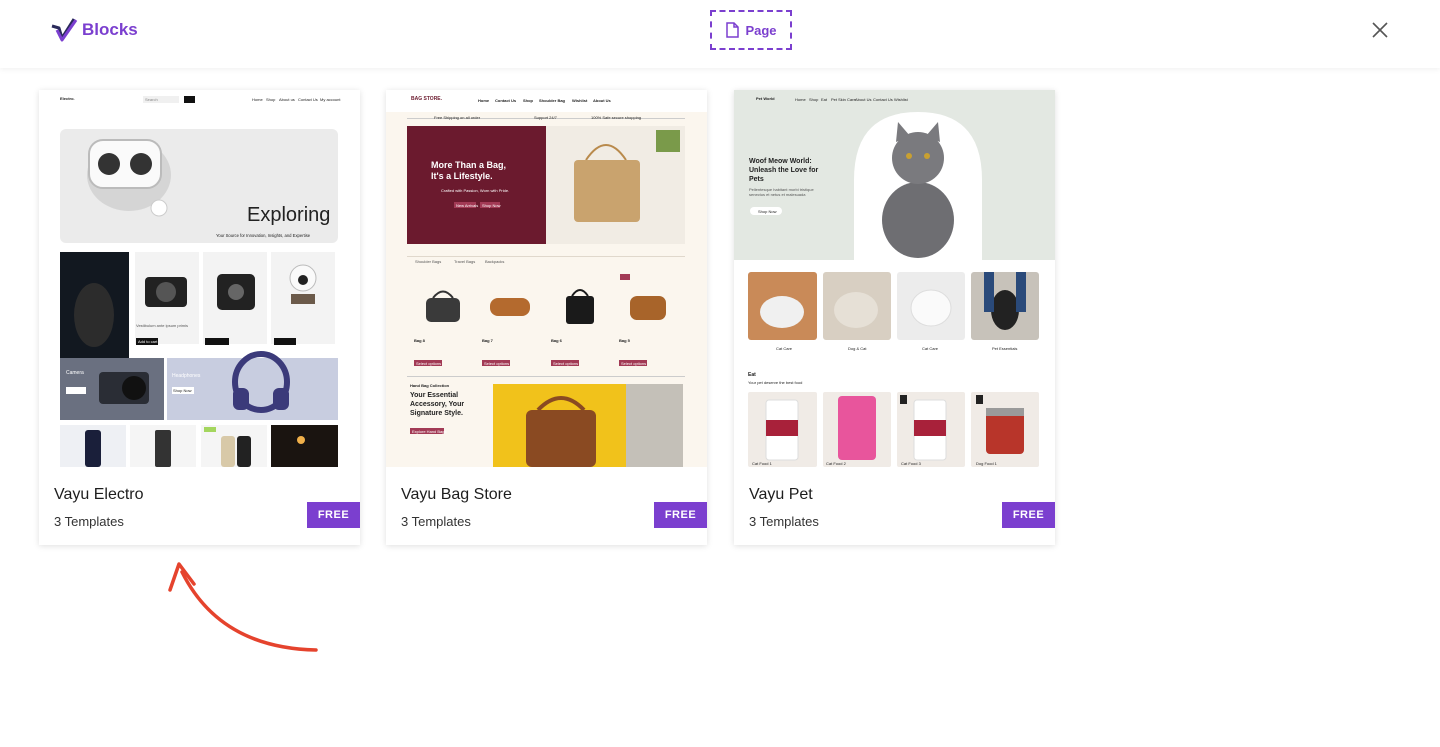 The width and height of the screenshot is (1440, 747). I want to click on tab-page: Page, so click(751, 30).